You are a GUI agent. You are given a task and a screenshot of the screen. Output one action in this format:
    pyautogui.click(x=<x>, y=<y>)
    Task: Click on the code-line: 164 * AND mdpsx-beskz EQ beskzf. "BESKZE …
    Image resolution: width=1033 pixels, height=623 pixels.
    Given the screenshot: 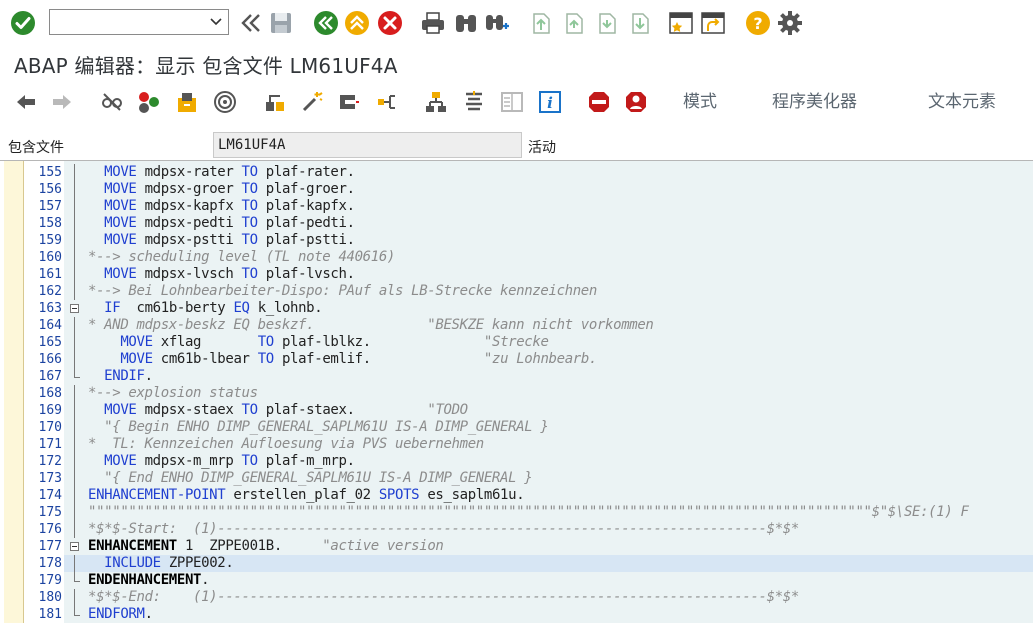 What is the action you would take?
    pyautogui.click(x=516, y=325)
    